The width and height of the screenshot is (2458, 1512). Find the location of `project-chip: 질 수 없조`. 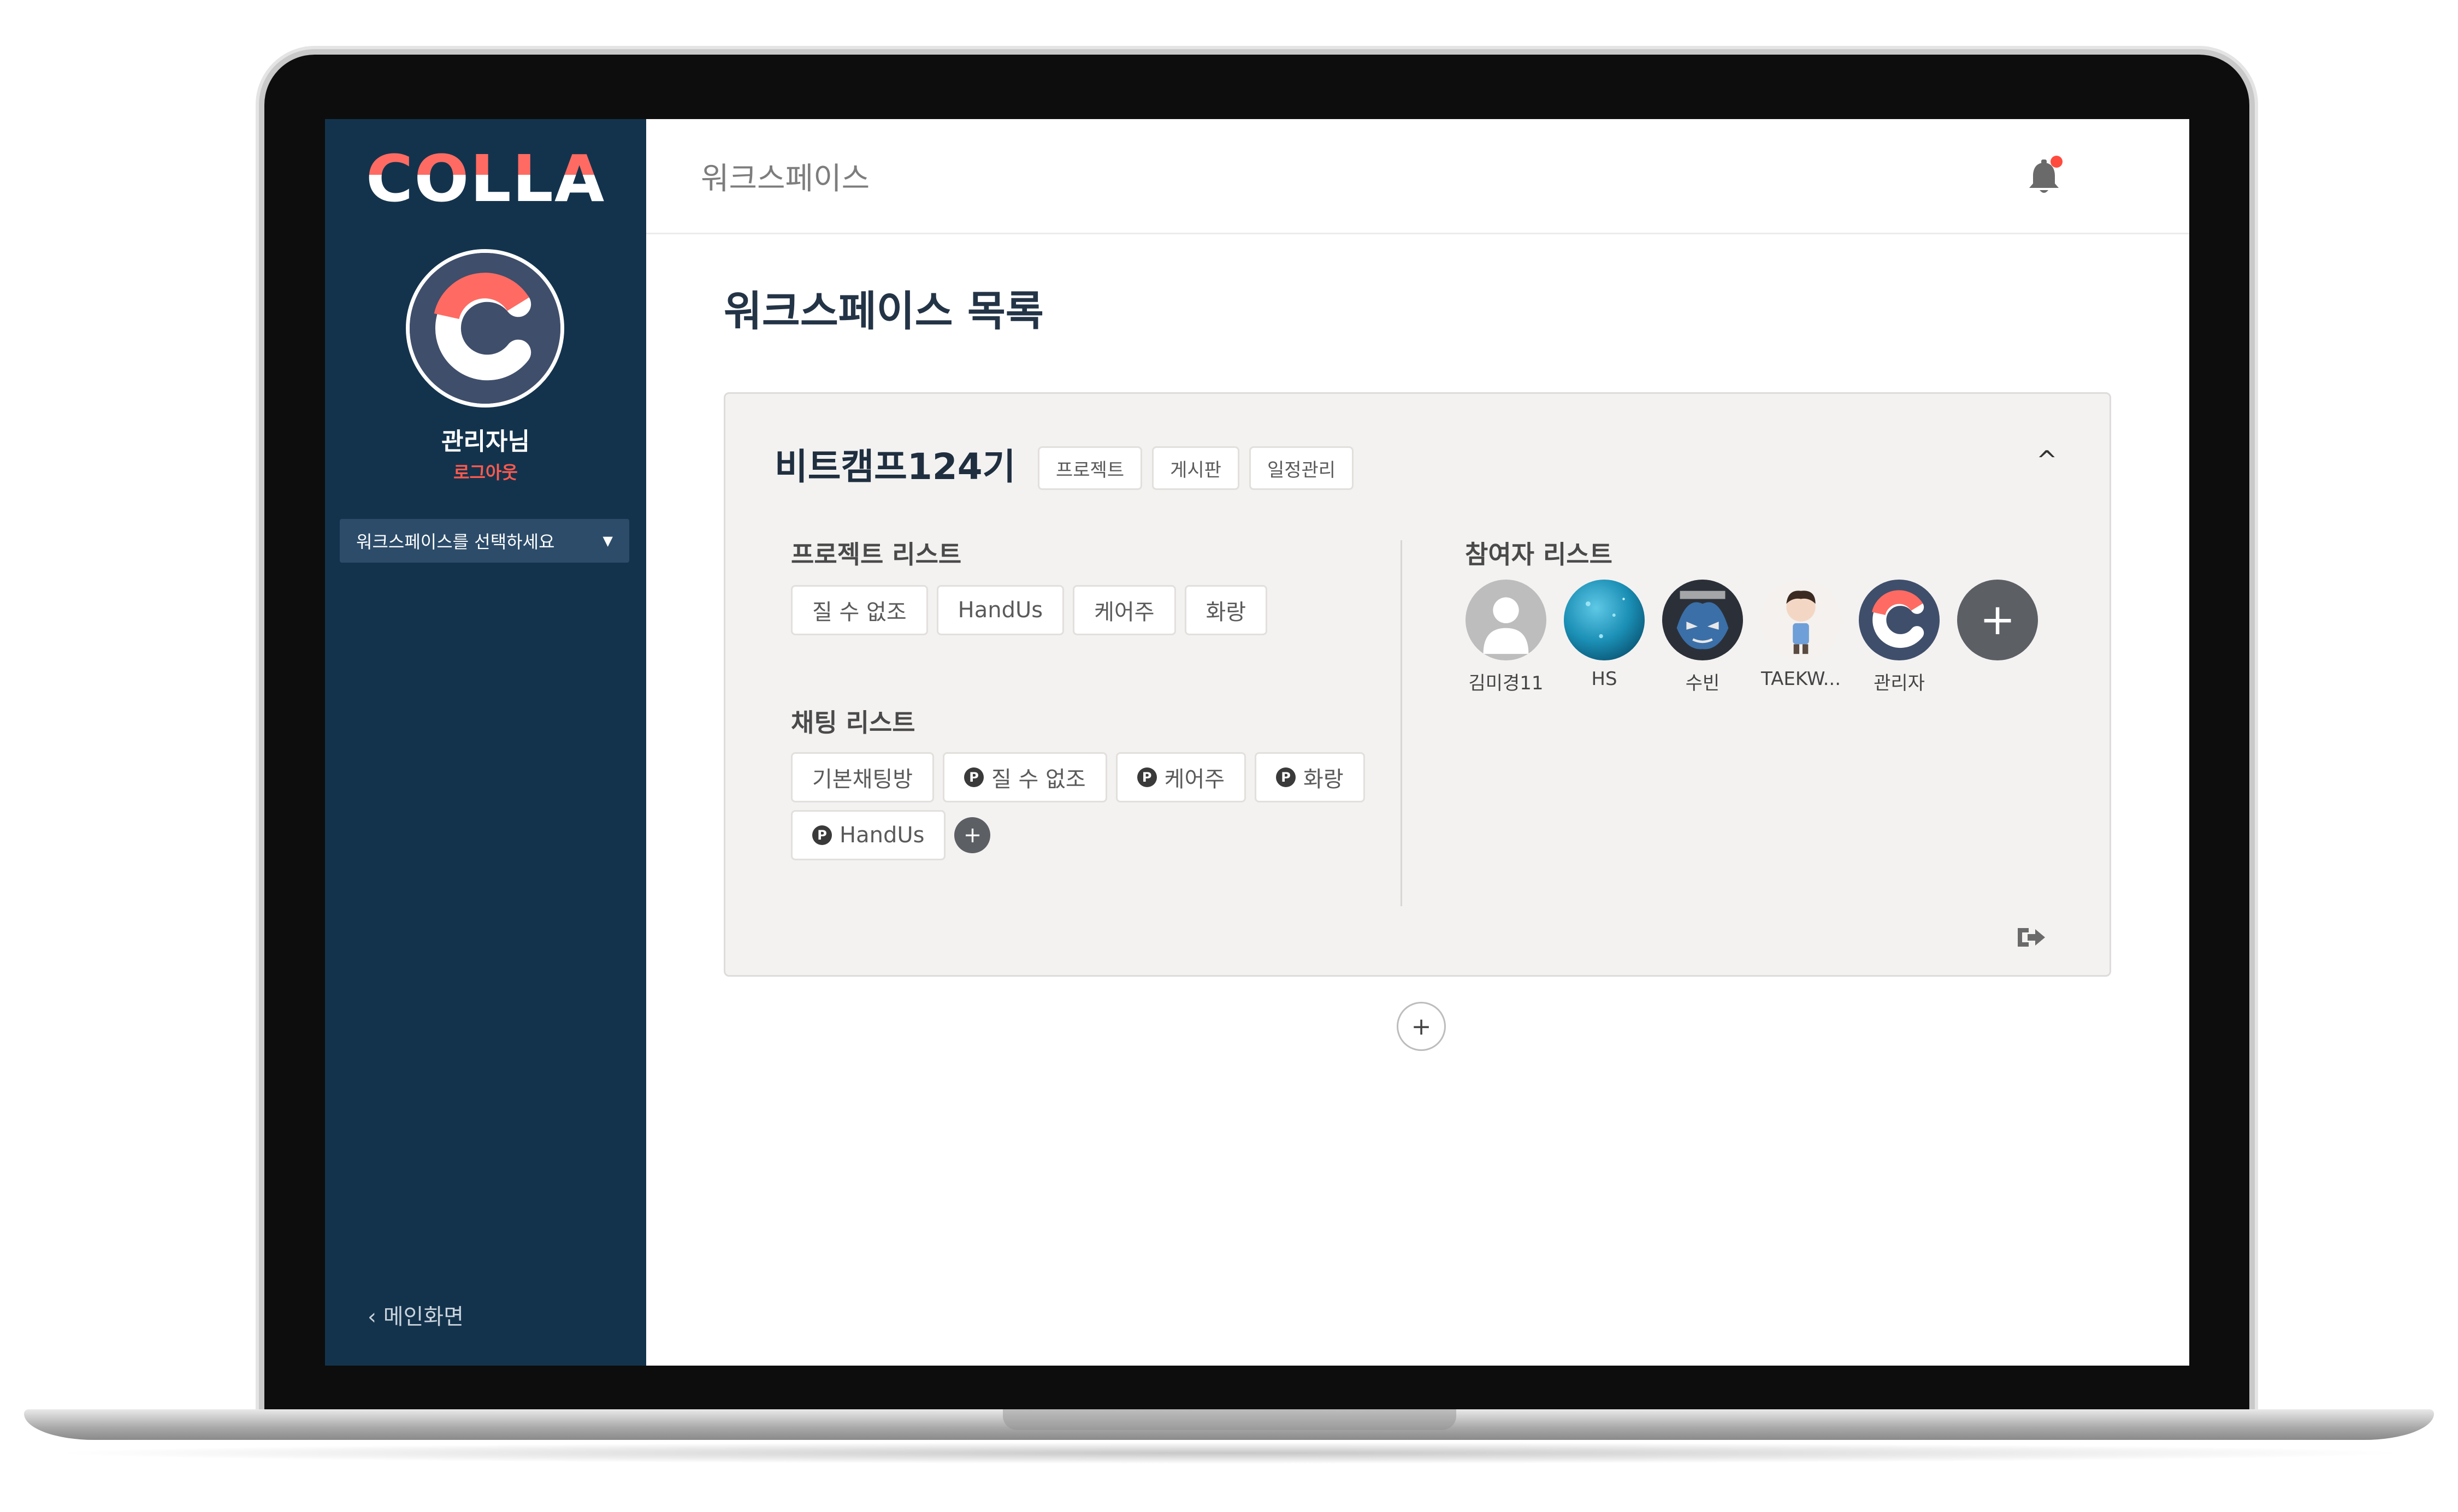

project-chip: 질 수 없조 is located at coordinates (860, 610).